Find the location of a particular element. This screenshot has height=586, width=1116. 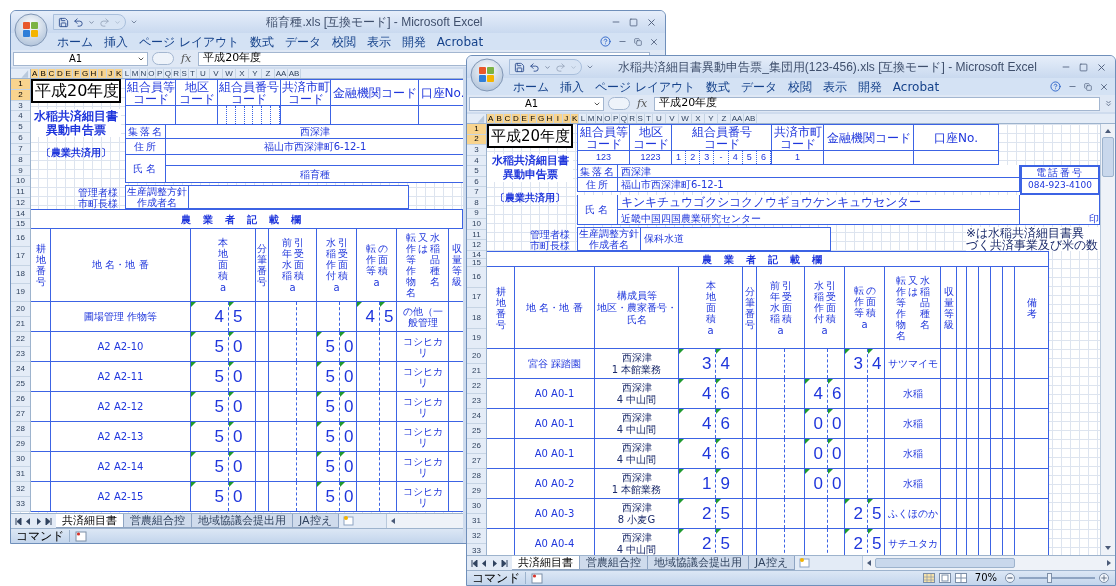

page-layout-icon is located at coordinates (944, 578).